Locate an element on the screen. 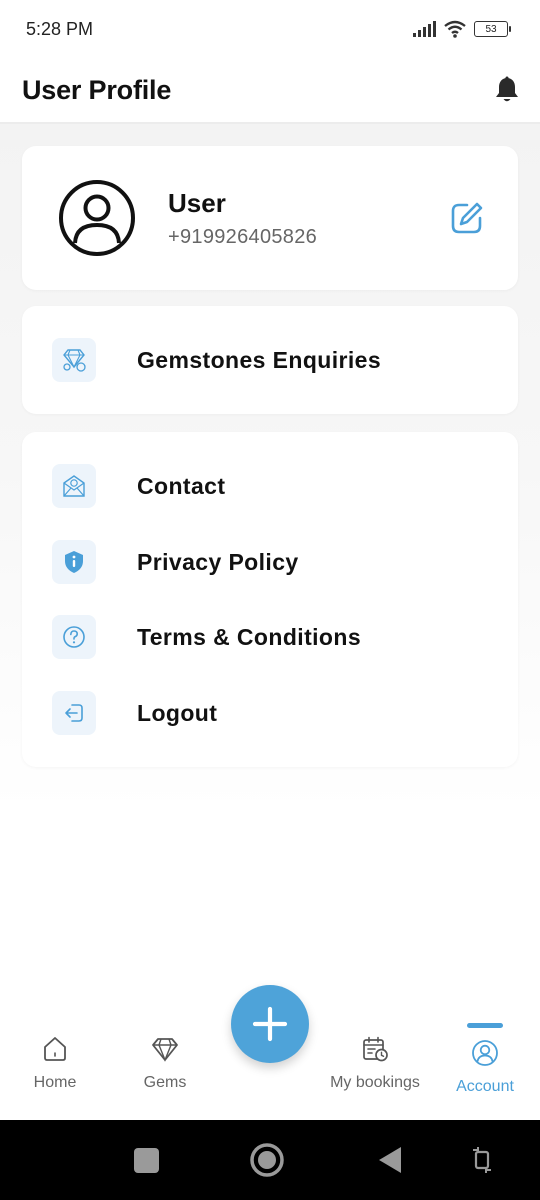  back-button is located at coordinates (390, 1160).